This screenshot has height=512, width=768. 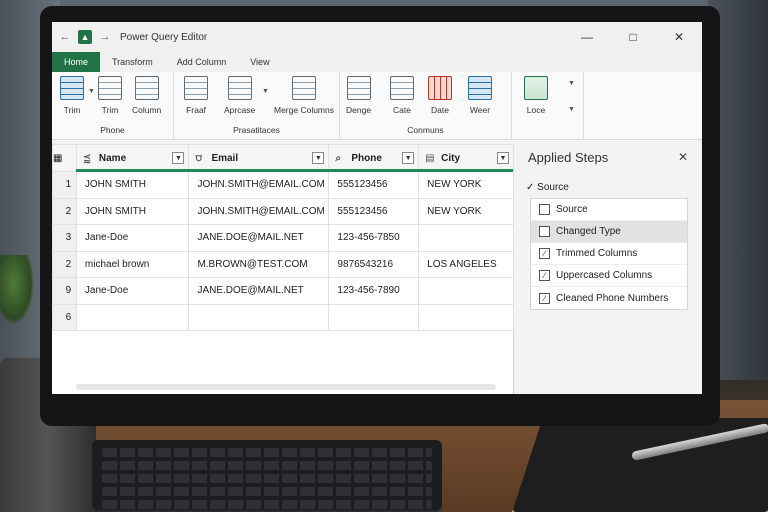 What do you see at coordinates (259, 264) in the screenshot?
I see `table-cell: M.BROWN@TEST.COM` at bounding box center [259, 264].